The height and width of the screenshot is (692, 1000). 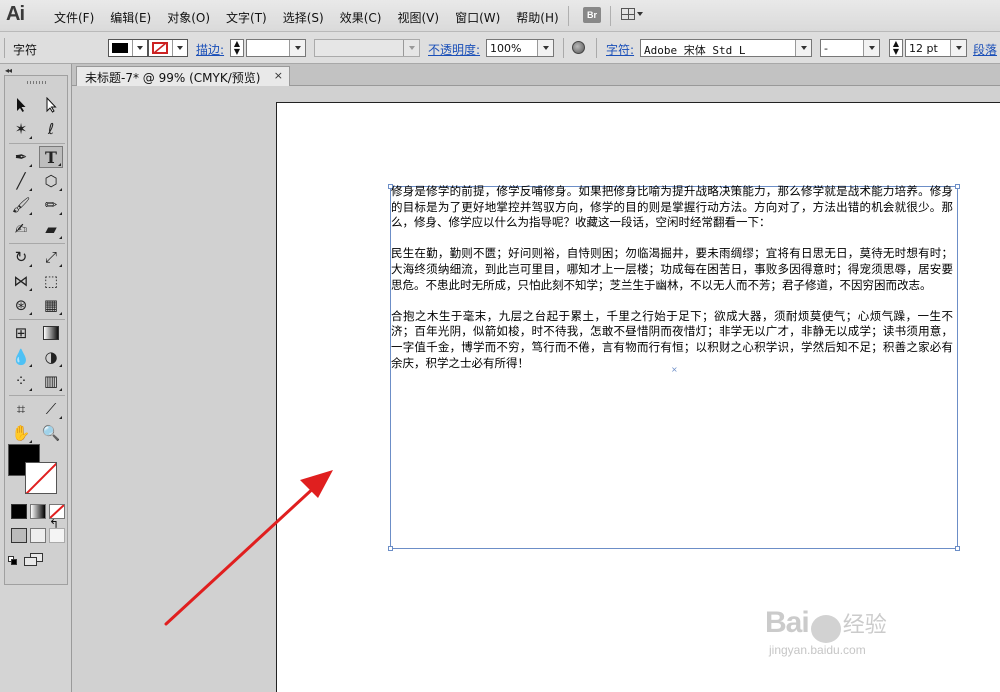 I want to click on gradient-mode-button, so click(x=38, y=511).